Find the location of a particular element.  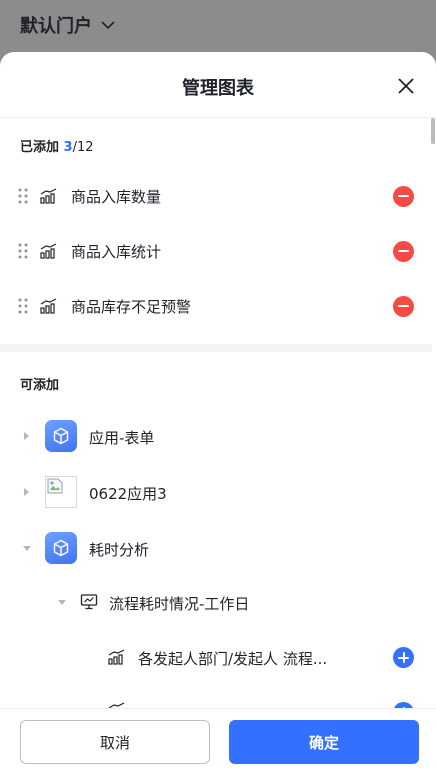

tree-item-app: 耗时分析 is located at coordinates (215, 548).